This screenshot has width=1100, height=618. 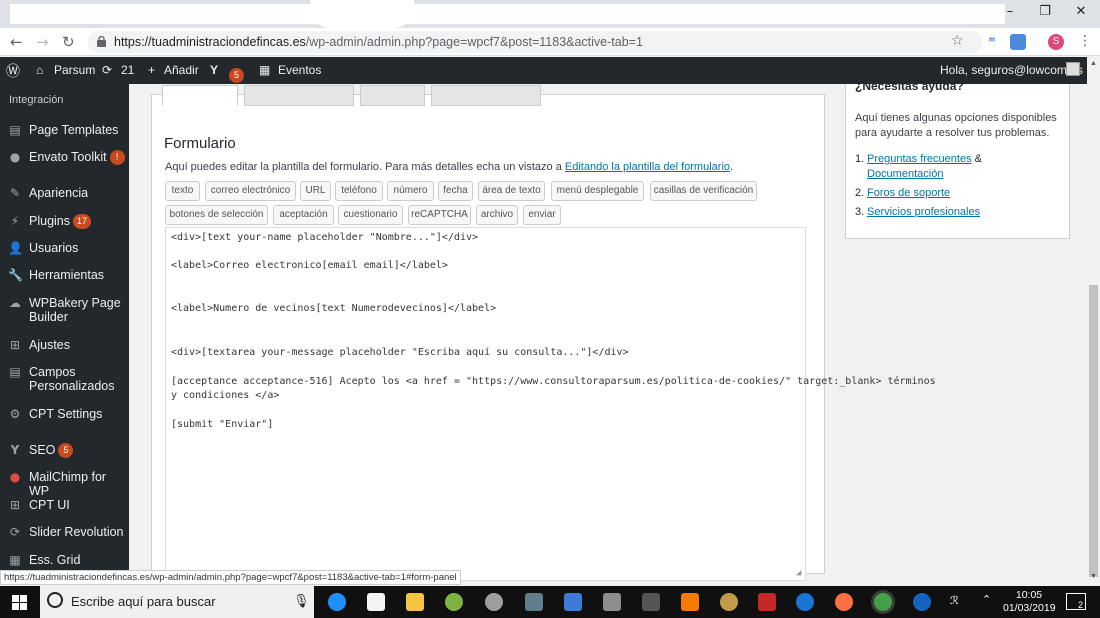 What do you see at coordinates (264, 70) in the screenshot?
I see `calendar-icon: ▦` at bounding box center [264, 70].